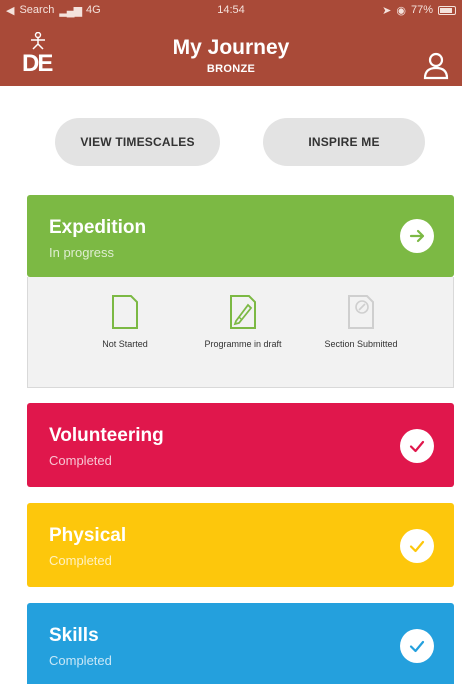 The image size is (462, 684). I want to click on status-bar: ◀ Search ▂▄▆ 4G 14:54 ➤ ◉ 77%, so click(231, 10).